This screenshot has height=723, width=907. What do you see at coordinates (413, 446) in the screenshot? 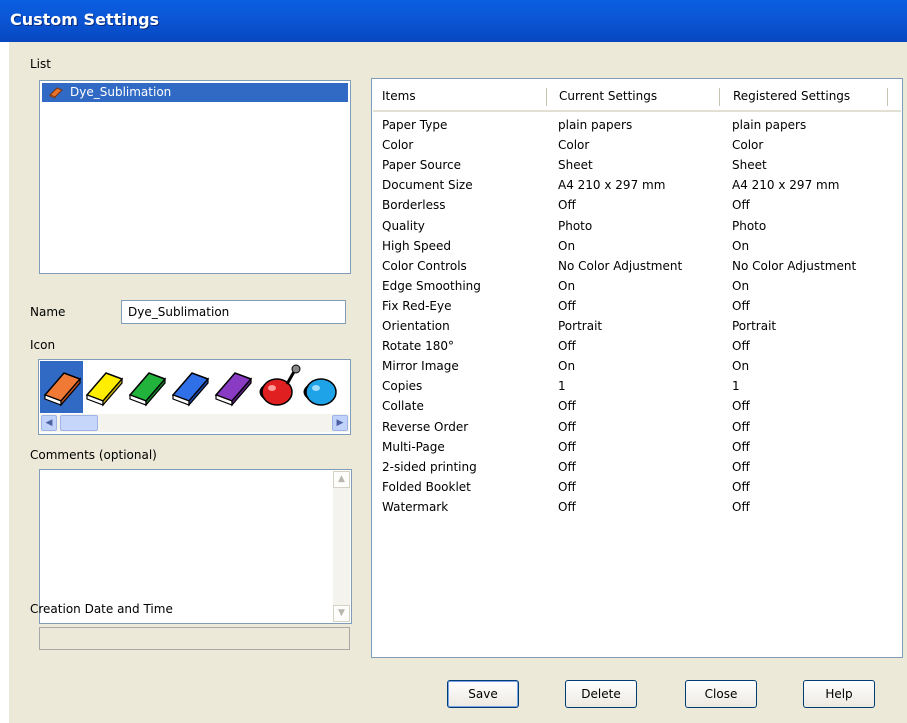
I see `item-cell: Multi-Page` at bounding box center [413, 446].